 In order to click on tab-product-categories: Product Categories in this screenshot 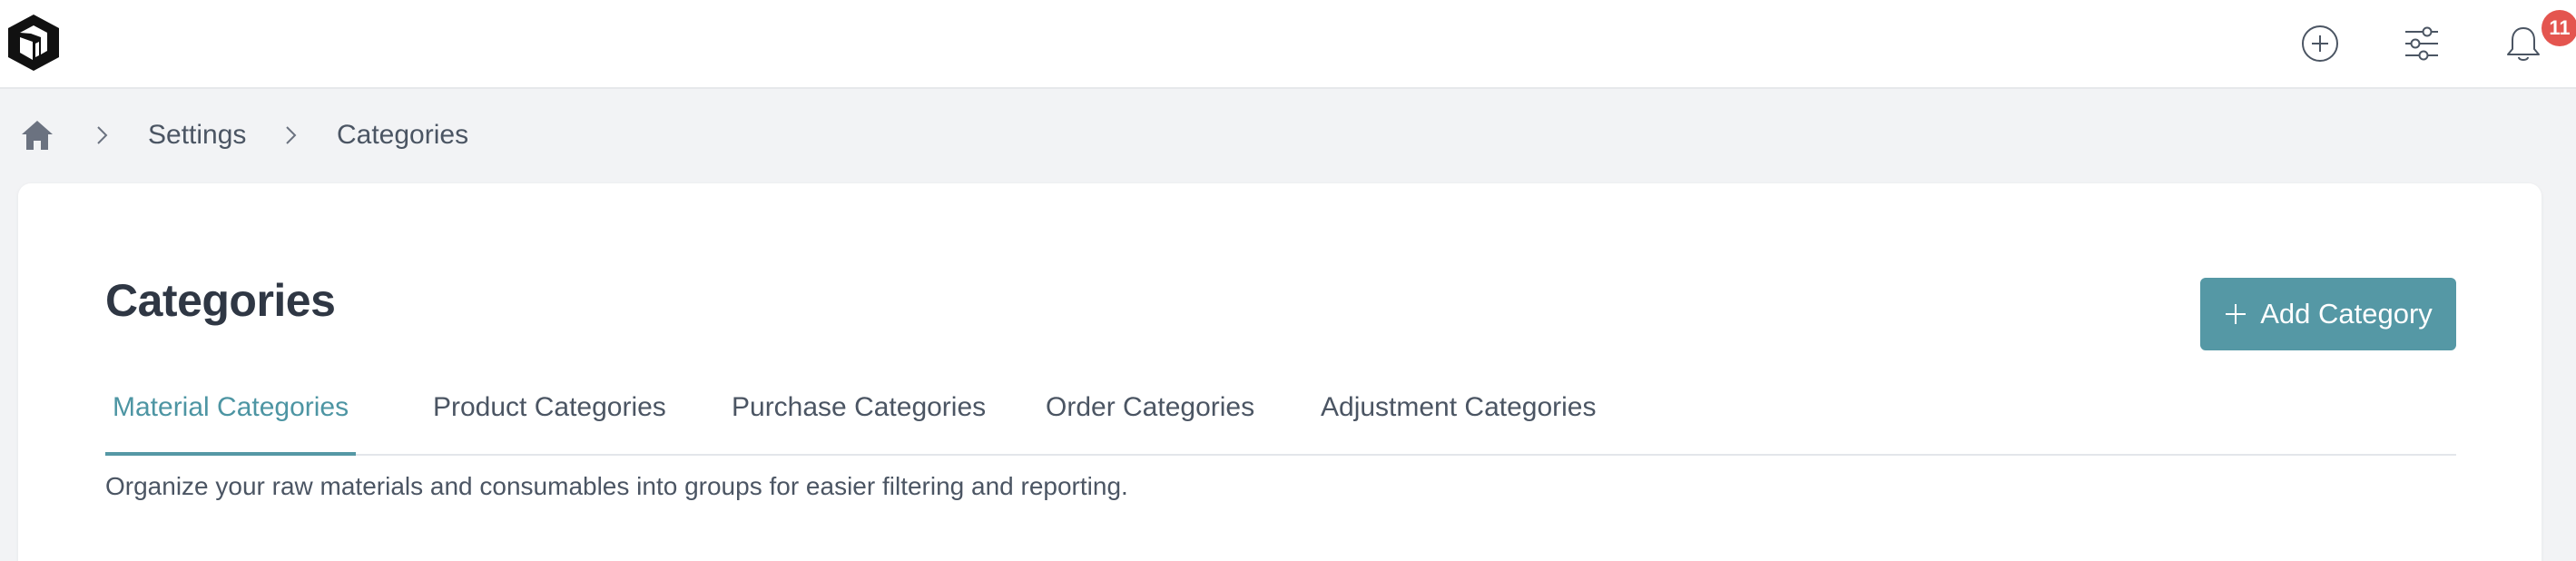, I will do `click(549, 419)`.